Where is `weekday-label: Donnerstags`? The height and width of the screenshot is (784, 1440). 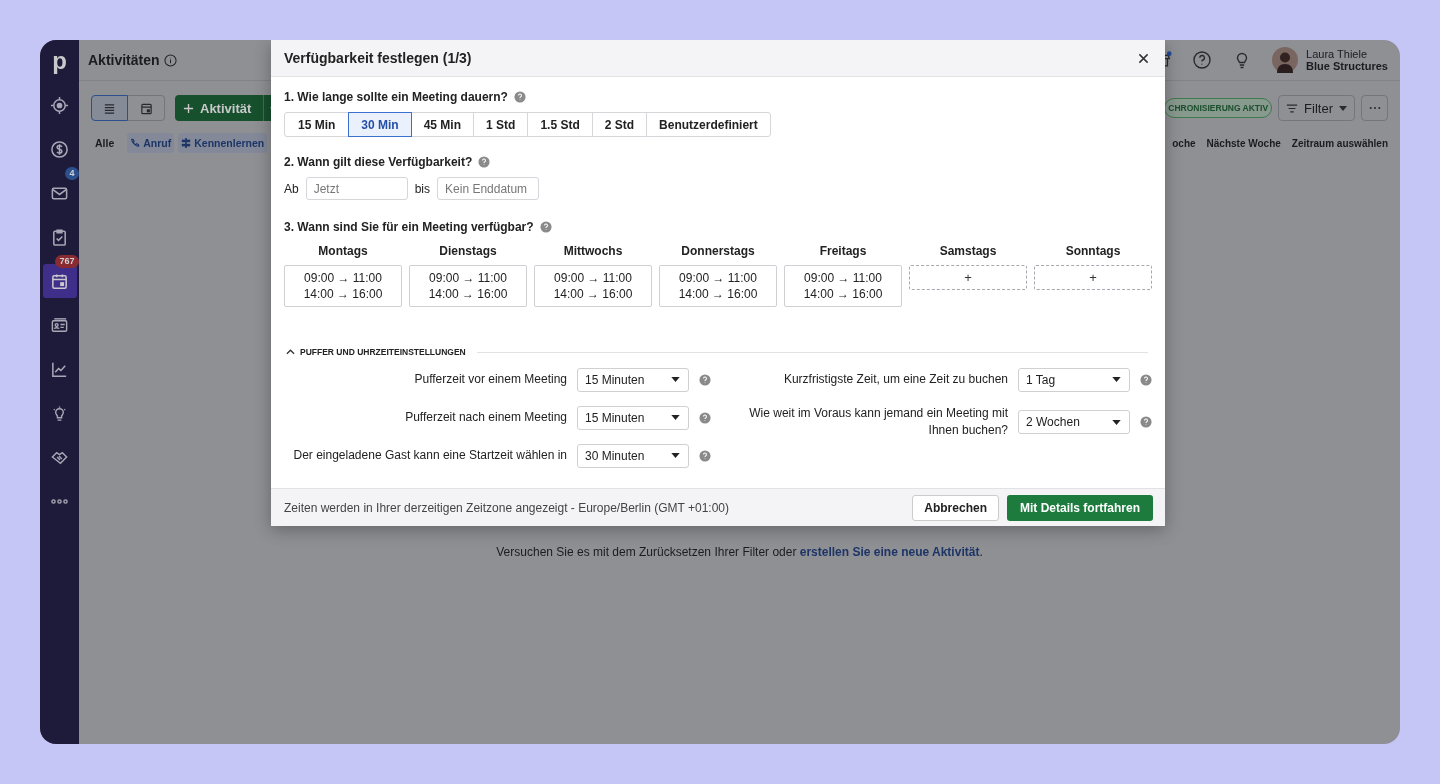 weekday-label: Donnerstags is located at coordinates (718, 251).